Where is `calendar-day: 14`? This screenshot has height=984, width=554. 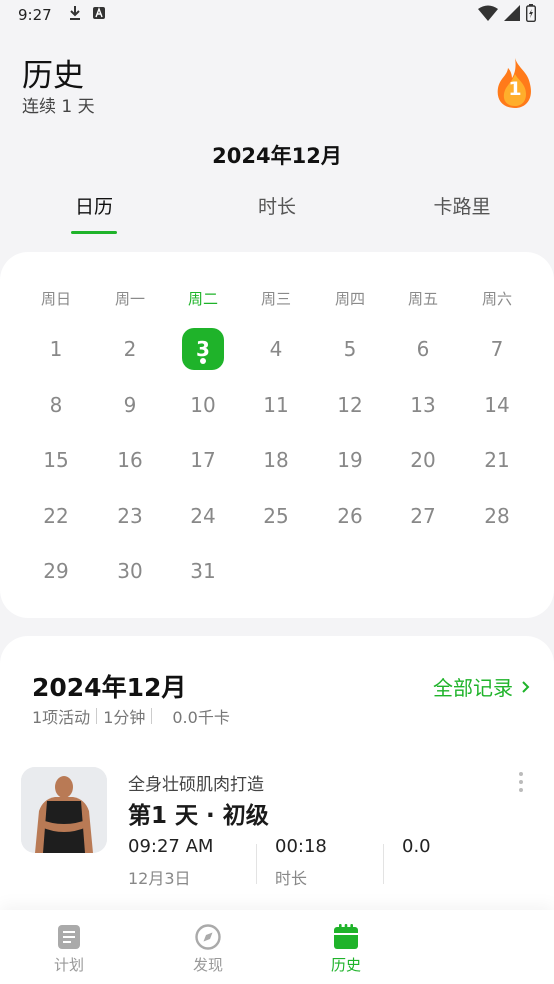
calendar-day: 14 is located at coordinates (497, 405).